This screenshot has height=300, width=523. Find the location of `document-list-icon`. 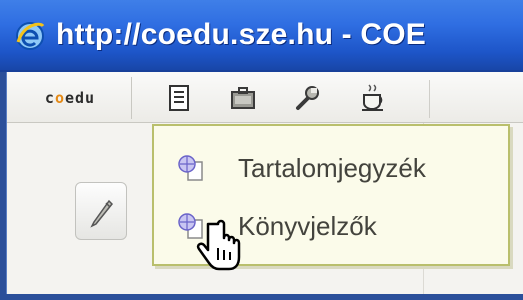

document-list-icon is located at coordinates (179, 98).